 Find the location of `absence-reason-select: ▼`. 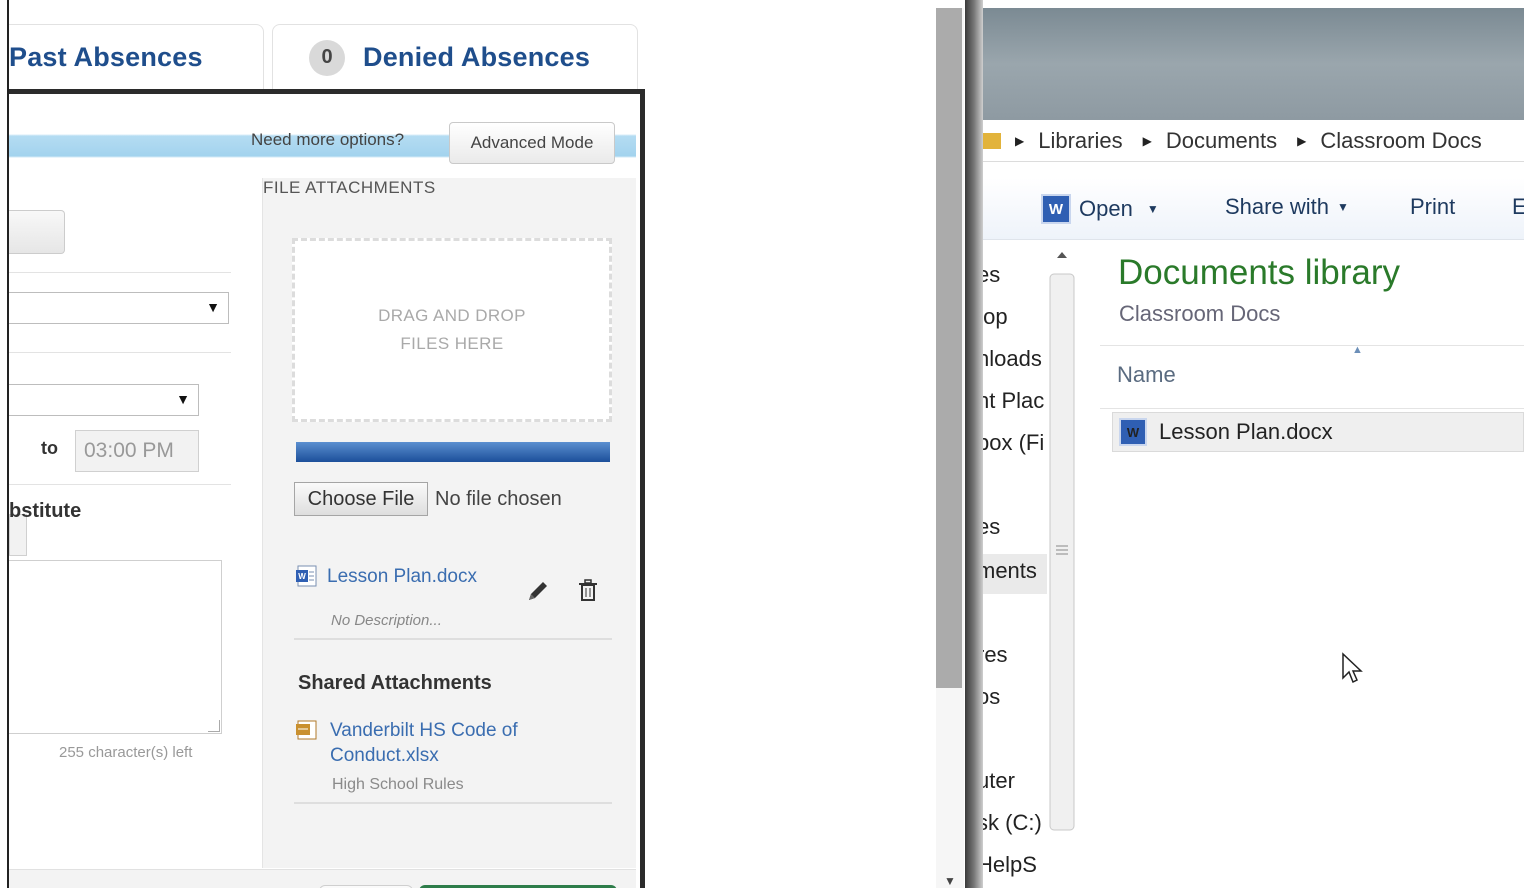

absence-reason-select: ▼ is located at coordinates (119, 308).